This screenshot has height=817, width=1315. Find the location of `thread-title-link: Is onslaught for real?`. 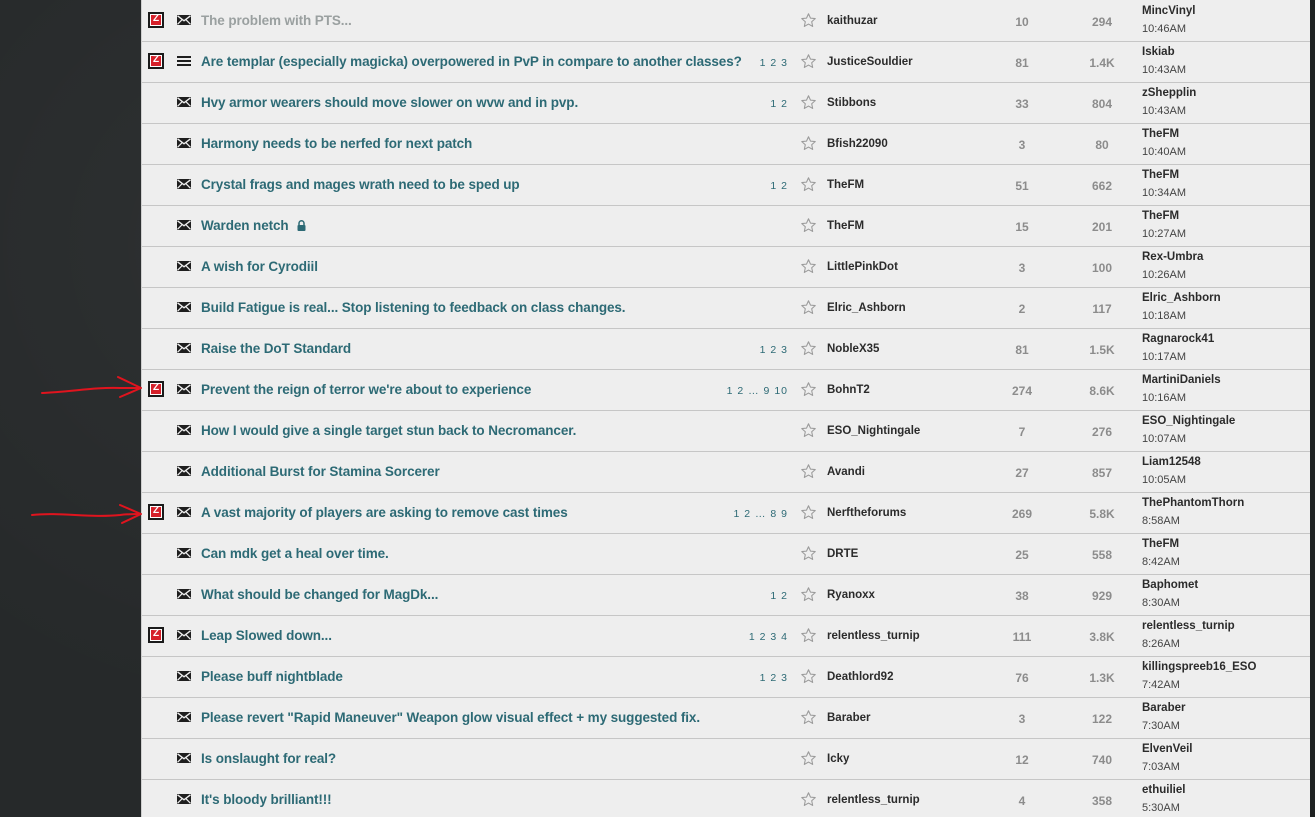

thread-title-link: Is onslaught for real? is located at coordinates (268, 758).